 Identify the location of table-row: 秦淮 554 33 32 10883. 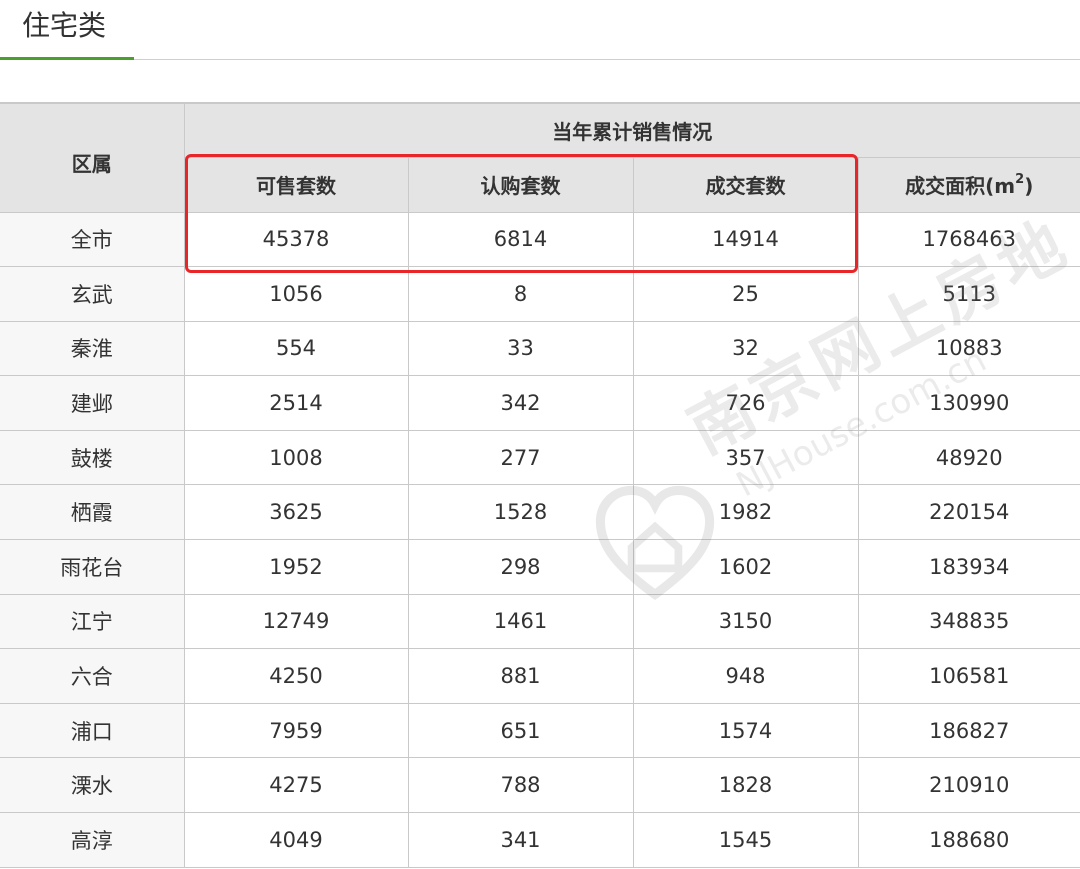
(540, 348).